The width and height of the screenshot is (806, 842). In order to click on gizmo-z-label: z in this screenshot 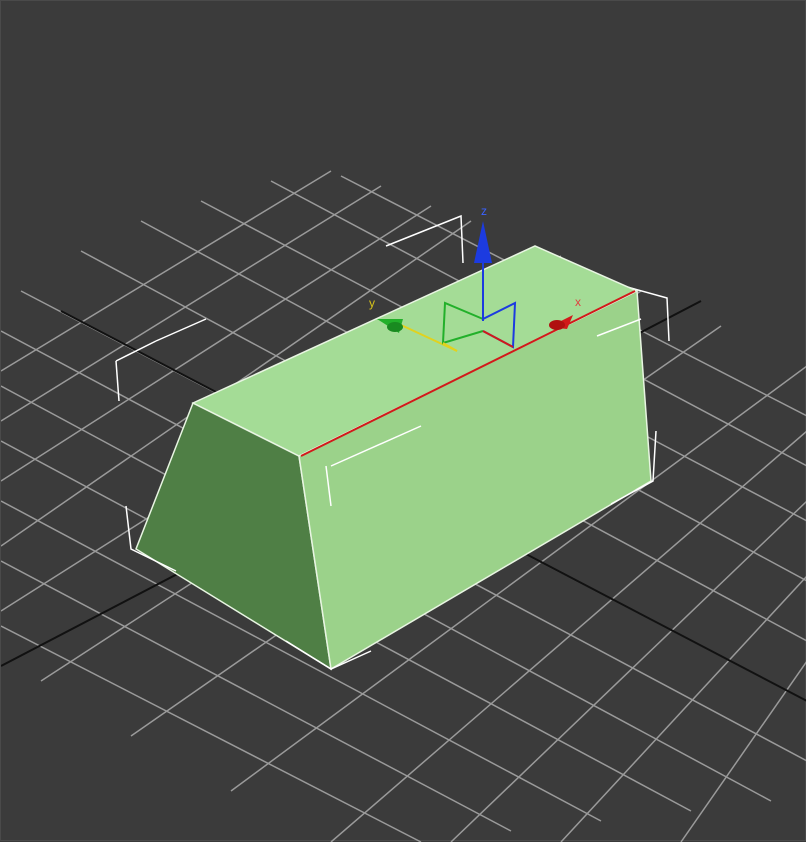, I will do `click(484, 211)`.